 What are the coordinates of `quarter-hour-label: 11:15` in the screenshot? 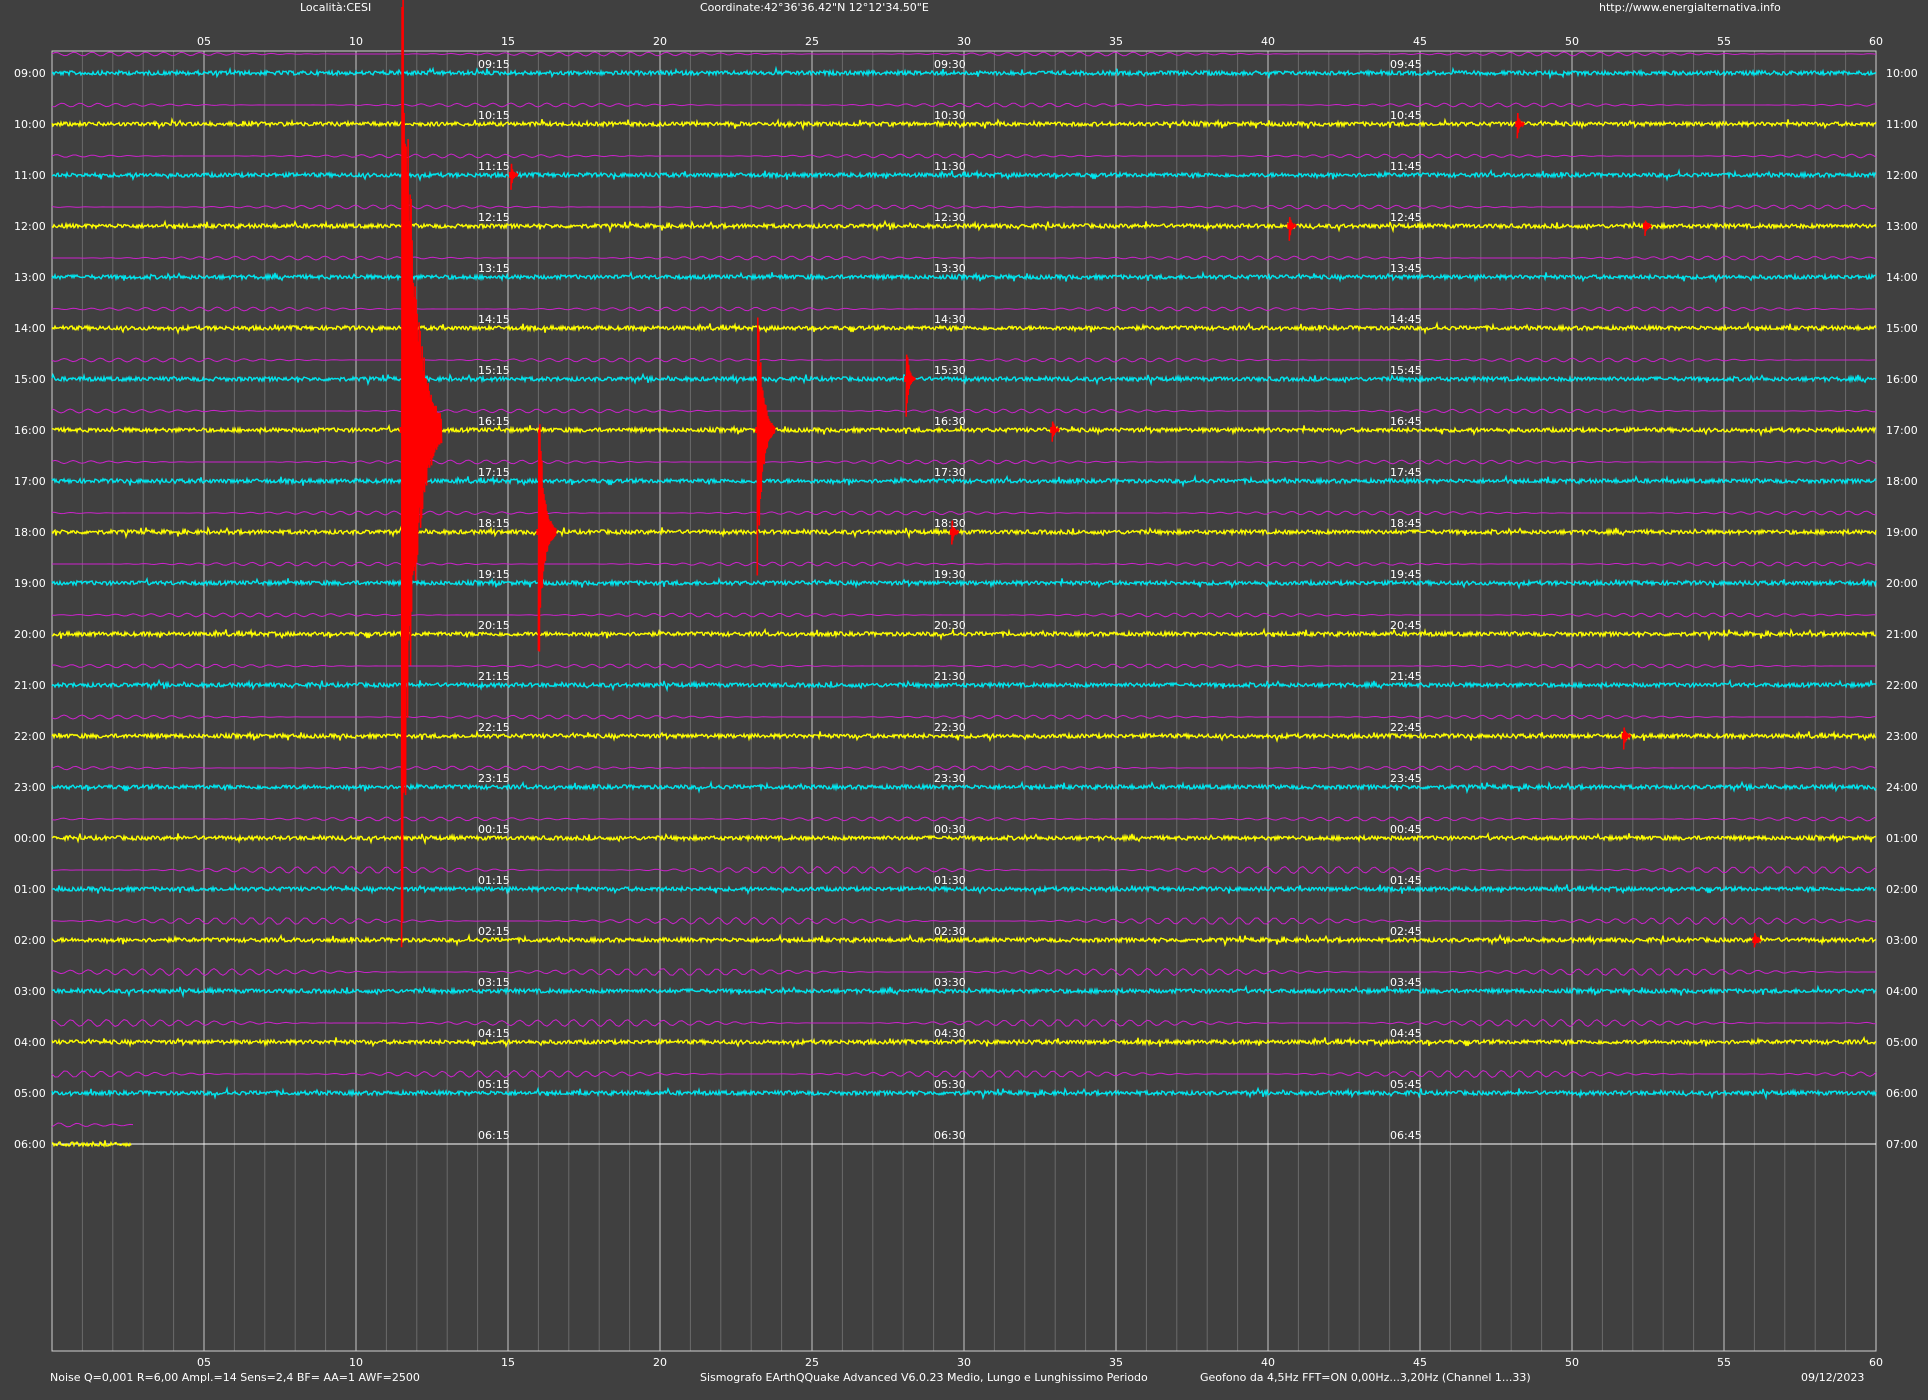 It's located at (494, 166).